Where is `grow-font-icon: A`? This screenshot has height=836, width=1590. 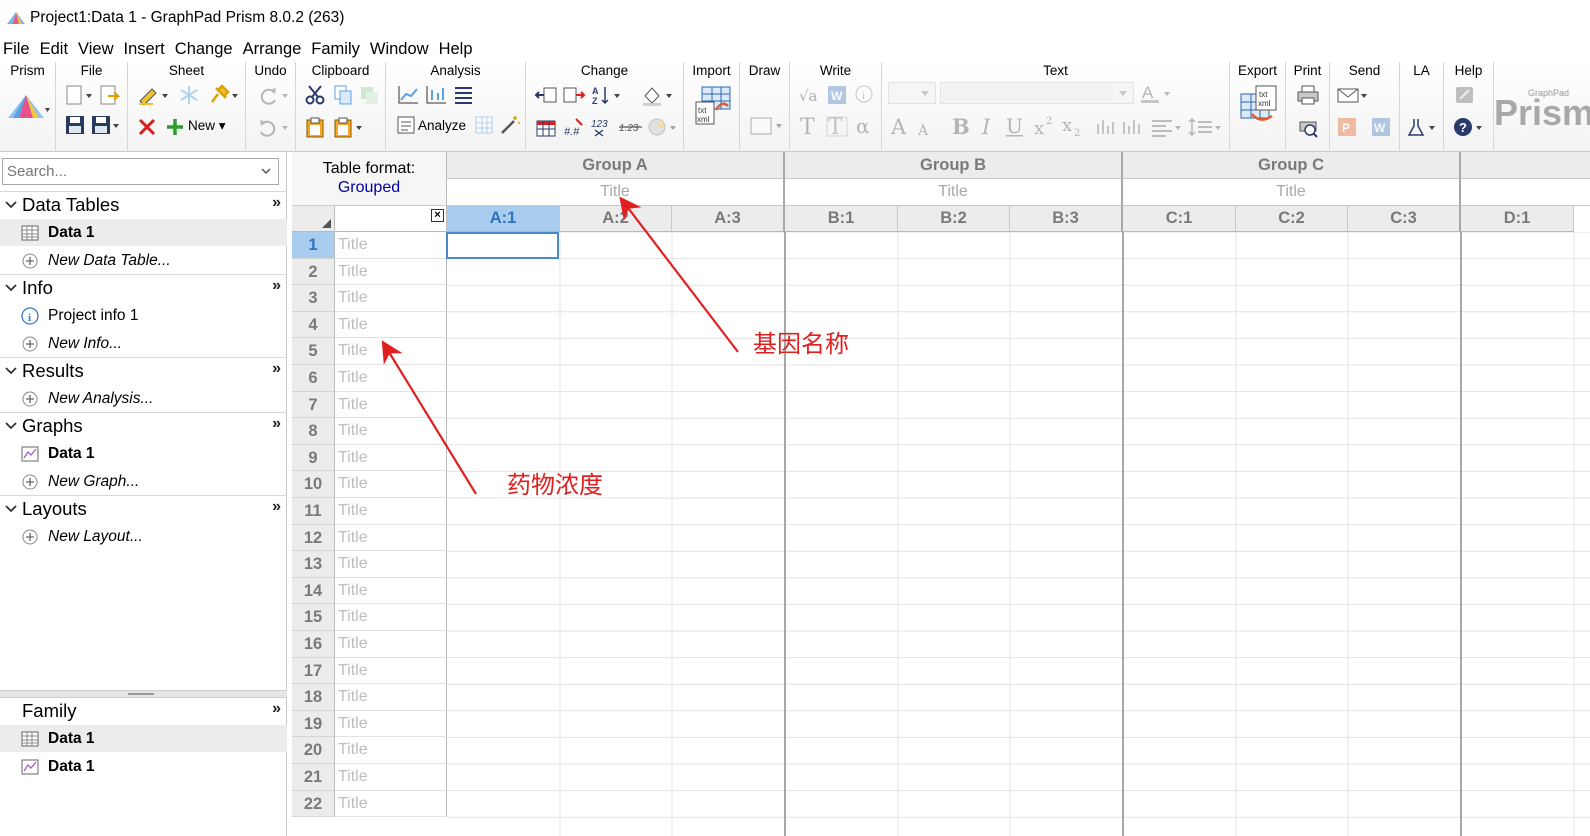
grow-font-icon: A is located at coordinates (901, 126).